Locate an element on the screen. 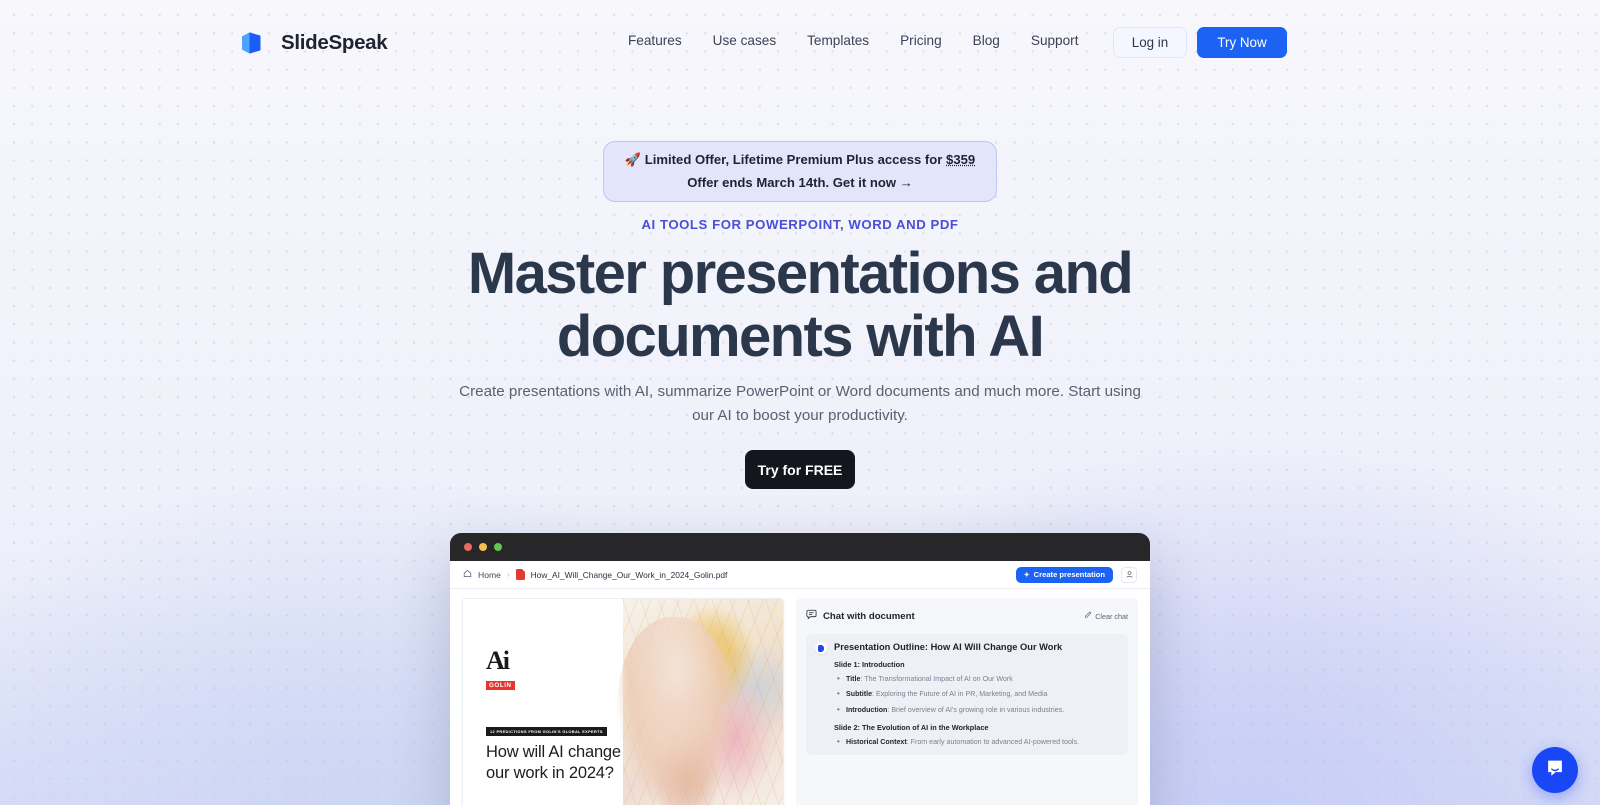 The height and width of the screenshot is (805, 1600). toolbar-actions: ✦ Create presentation is located at coordinates (1076, 574).